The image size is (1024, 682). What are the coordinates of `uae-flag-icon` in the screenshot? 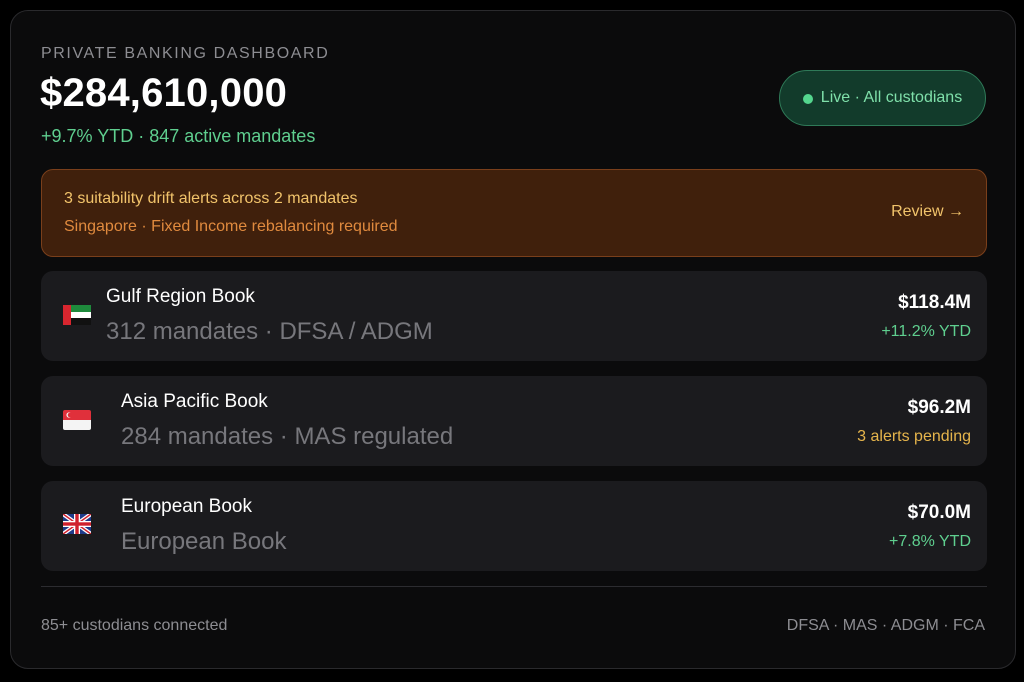 It's located at (77, 315).